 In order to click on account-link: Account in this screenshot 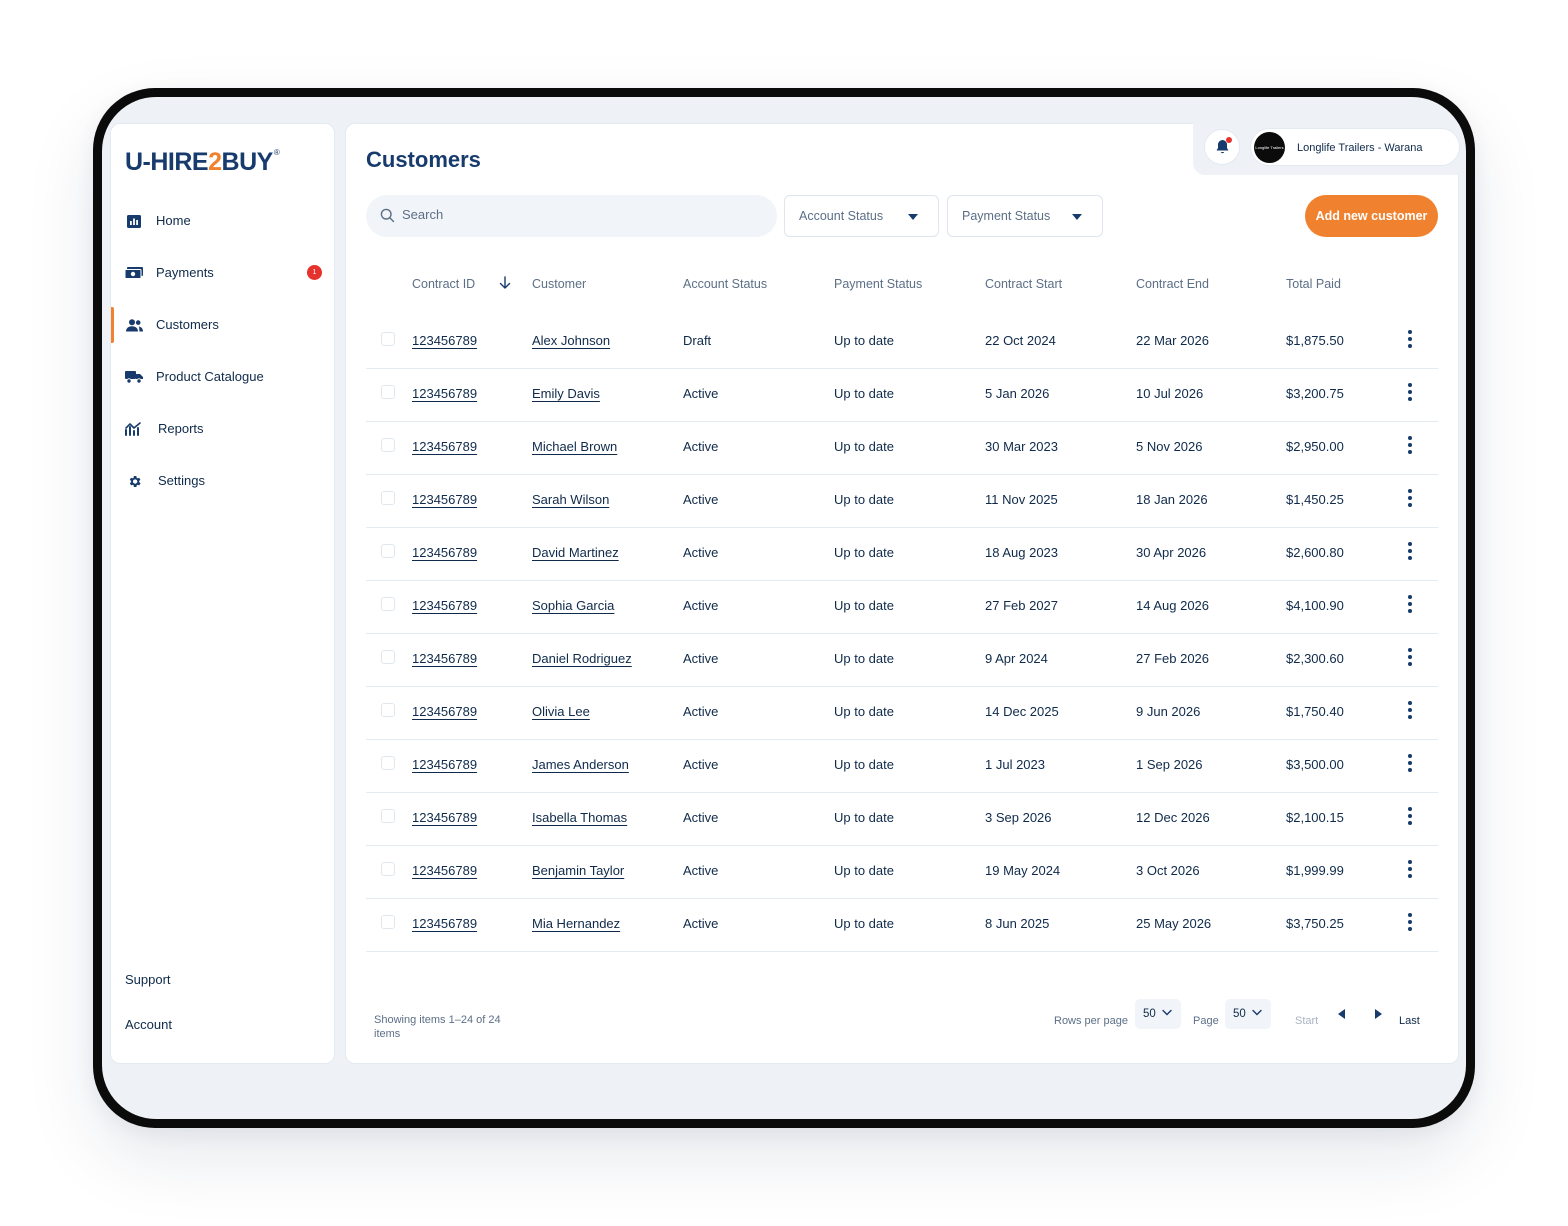, I will do `click(148, 1024)`.